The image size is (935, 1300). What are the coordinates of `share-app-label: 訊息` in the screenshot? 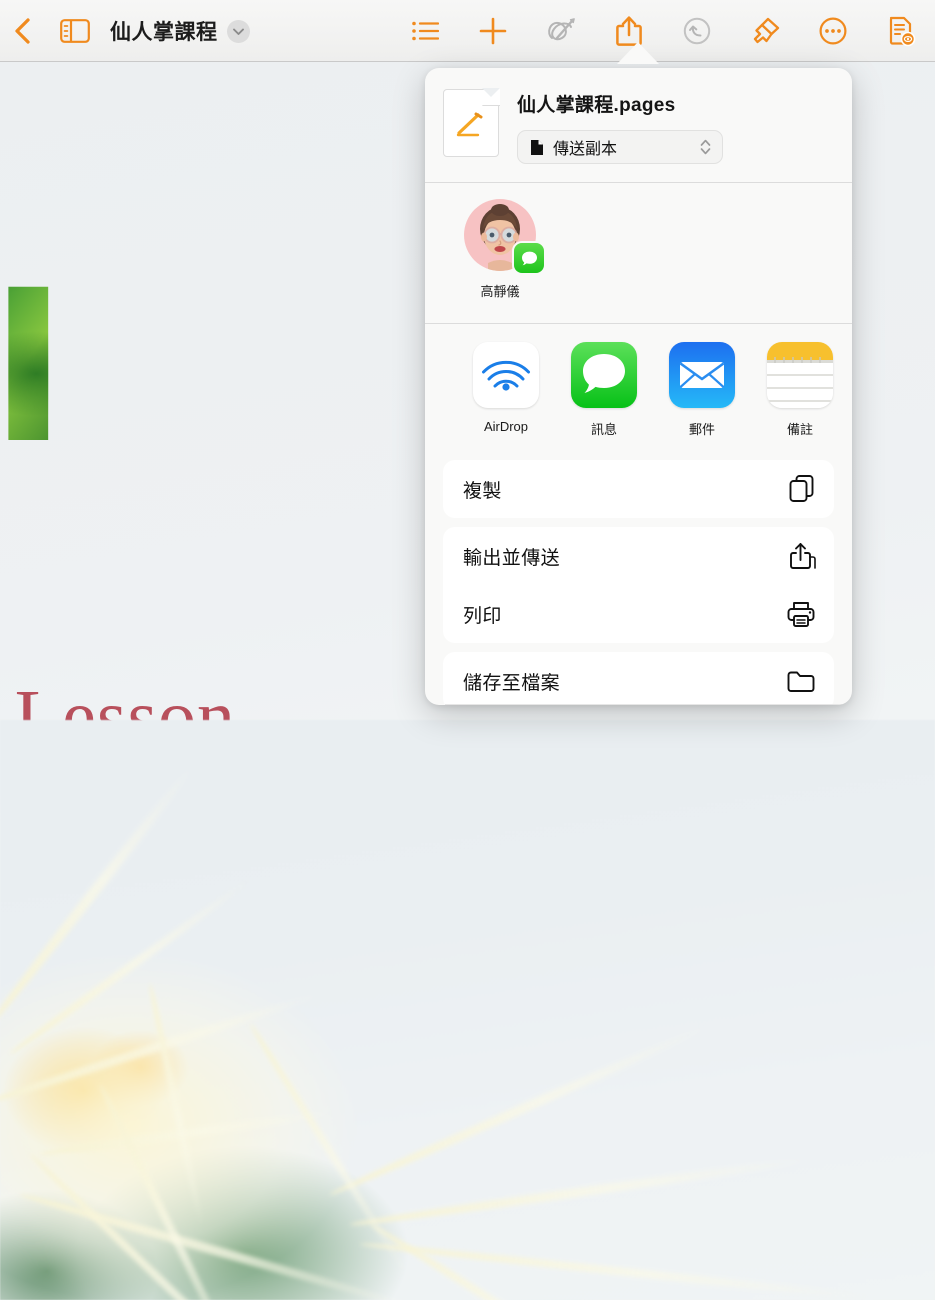 It's located at (603, 429).